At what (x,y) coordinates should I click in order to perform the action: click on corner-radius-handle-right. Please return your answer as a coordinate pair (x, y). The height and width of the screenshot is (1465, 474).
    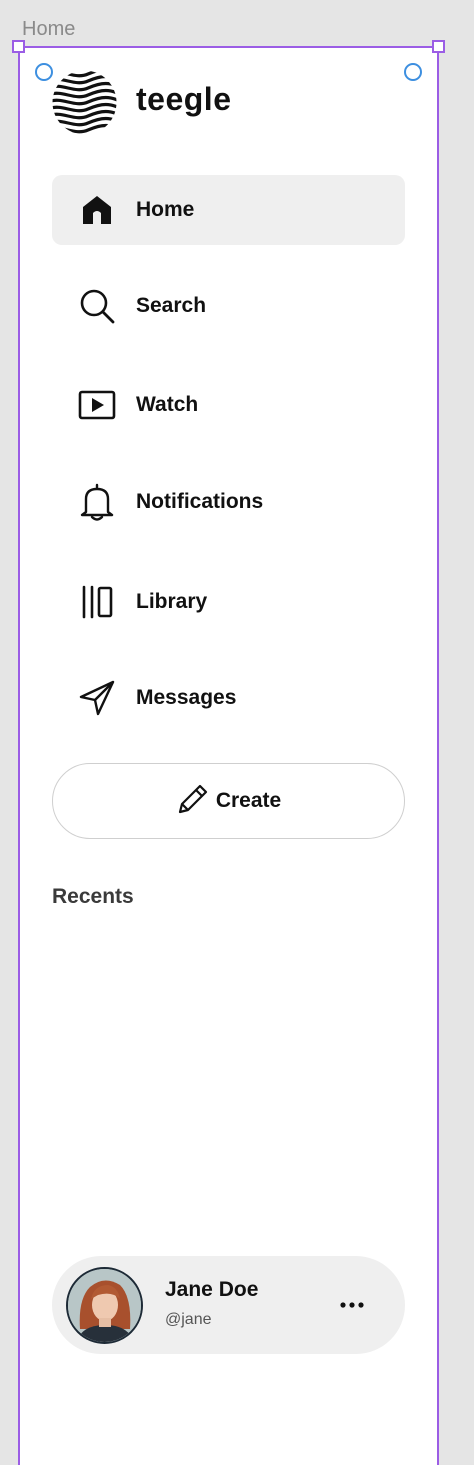
    Looking at the image, I should click on (413, 72).